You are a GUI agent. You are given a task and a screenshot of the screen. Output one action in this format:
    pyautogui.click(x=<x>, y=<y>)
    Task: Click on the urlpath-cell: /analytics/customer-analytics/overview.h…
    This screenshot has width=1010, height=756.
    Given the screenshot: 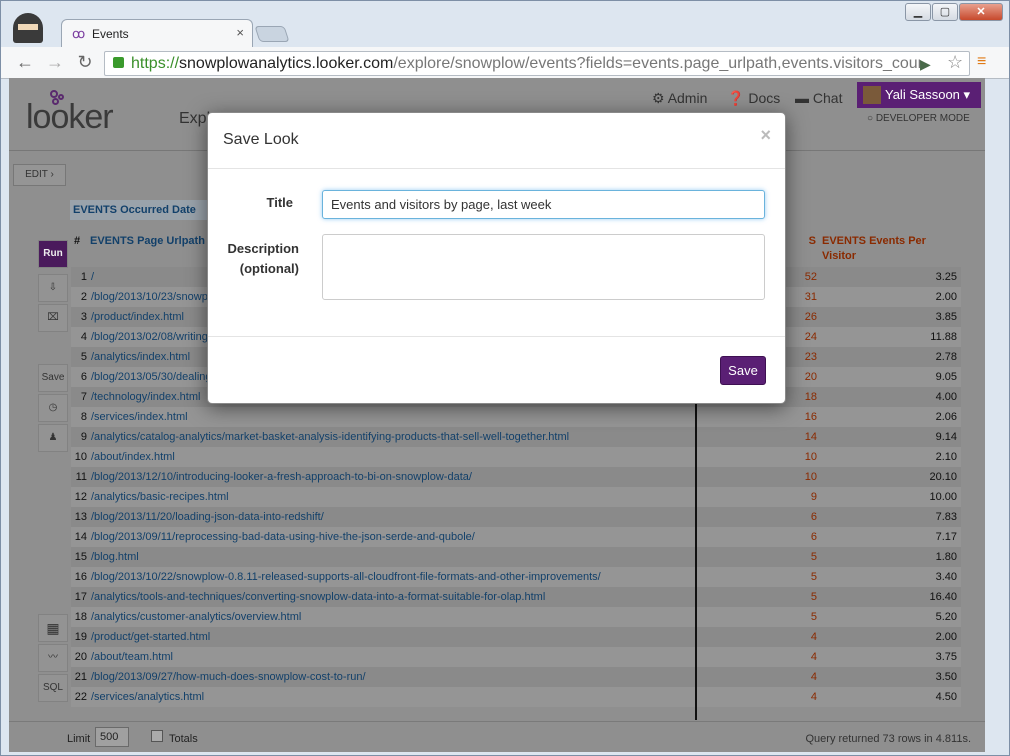 What is the action you would take?
    pyautogui.click(x=391, y=617)
    